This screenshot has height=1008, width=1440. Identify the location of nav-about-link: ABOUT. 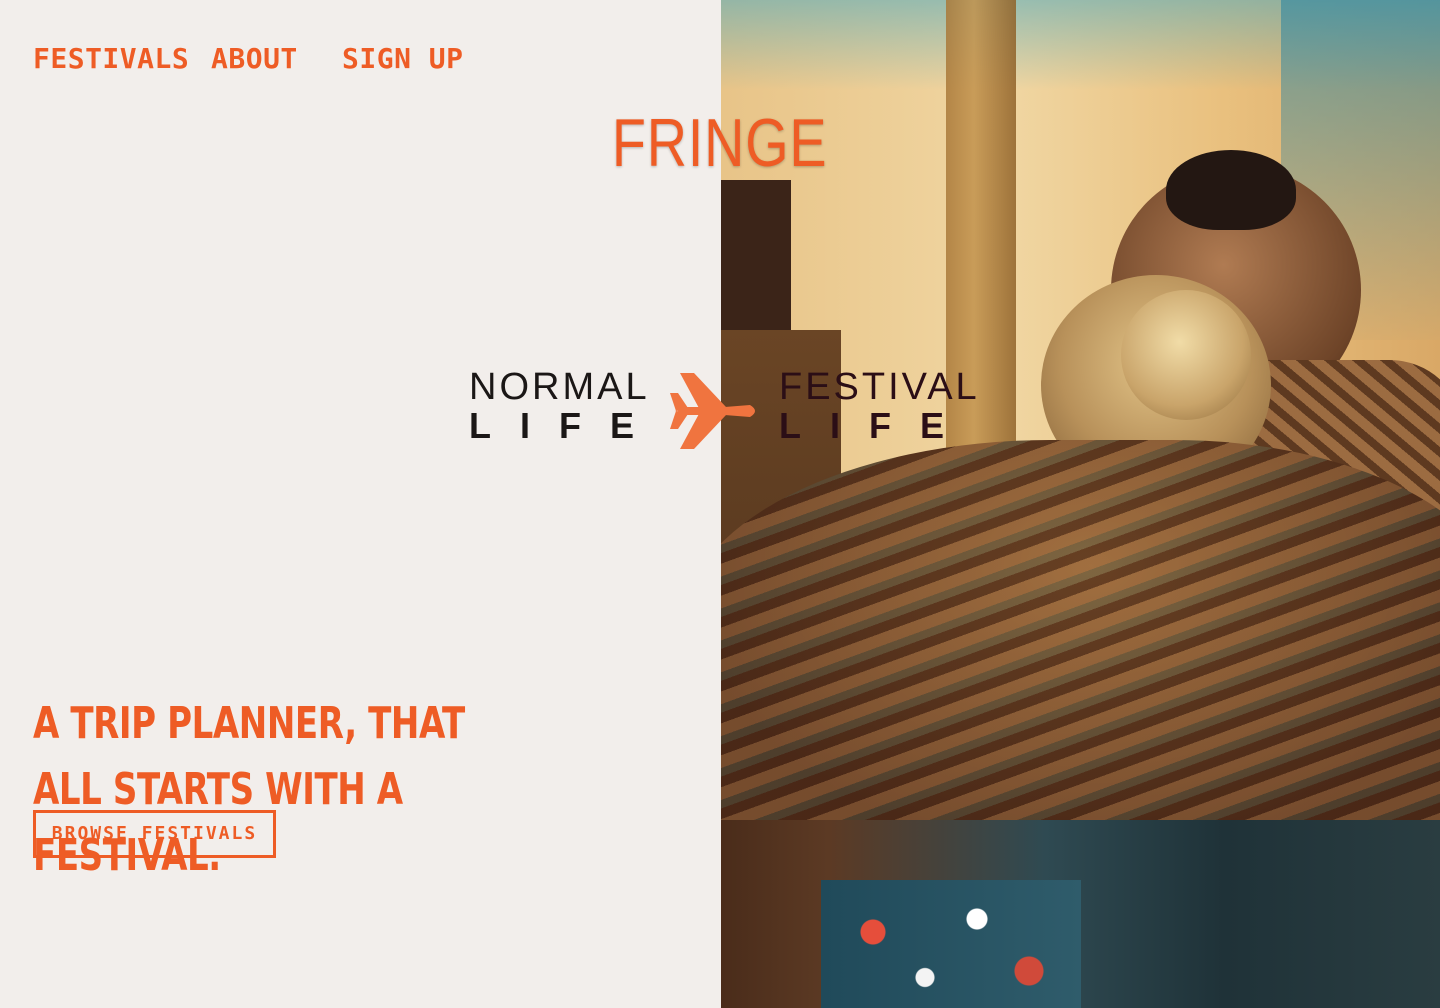
(276, 58).